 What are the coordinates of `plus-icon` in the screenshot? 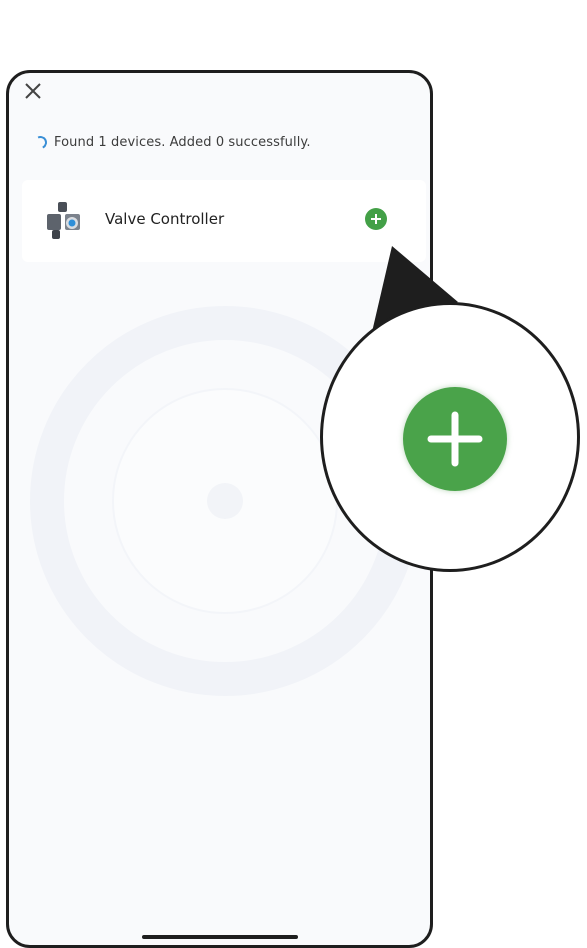 It's located at (455, 439).